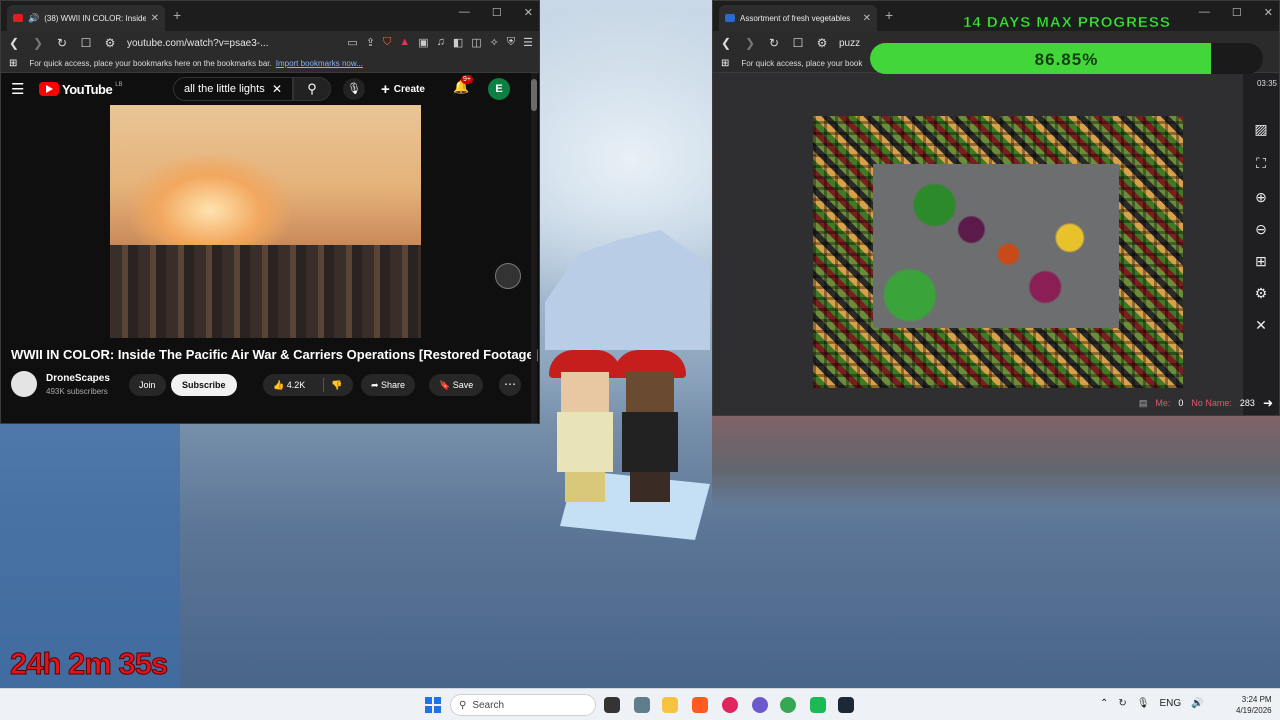 The width and height of the screenshot is (1280, 720). I want to click on like-button: 👍 4.2K, so click(289, 385).